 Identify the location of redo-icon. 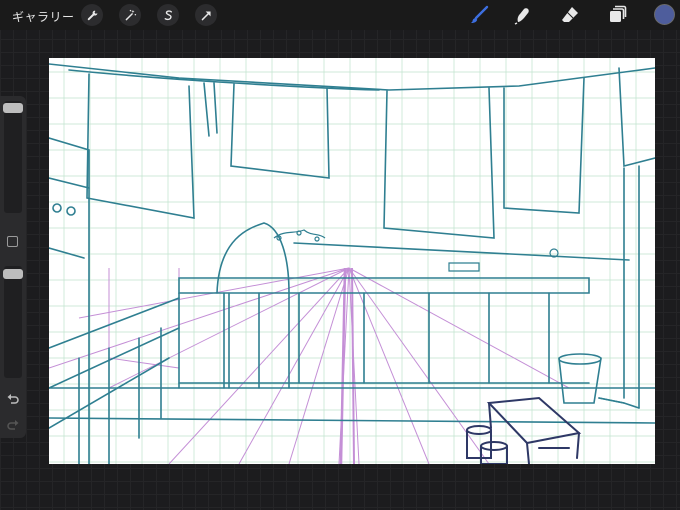
(13, 425).